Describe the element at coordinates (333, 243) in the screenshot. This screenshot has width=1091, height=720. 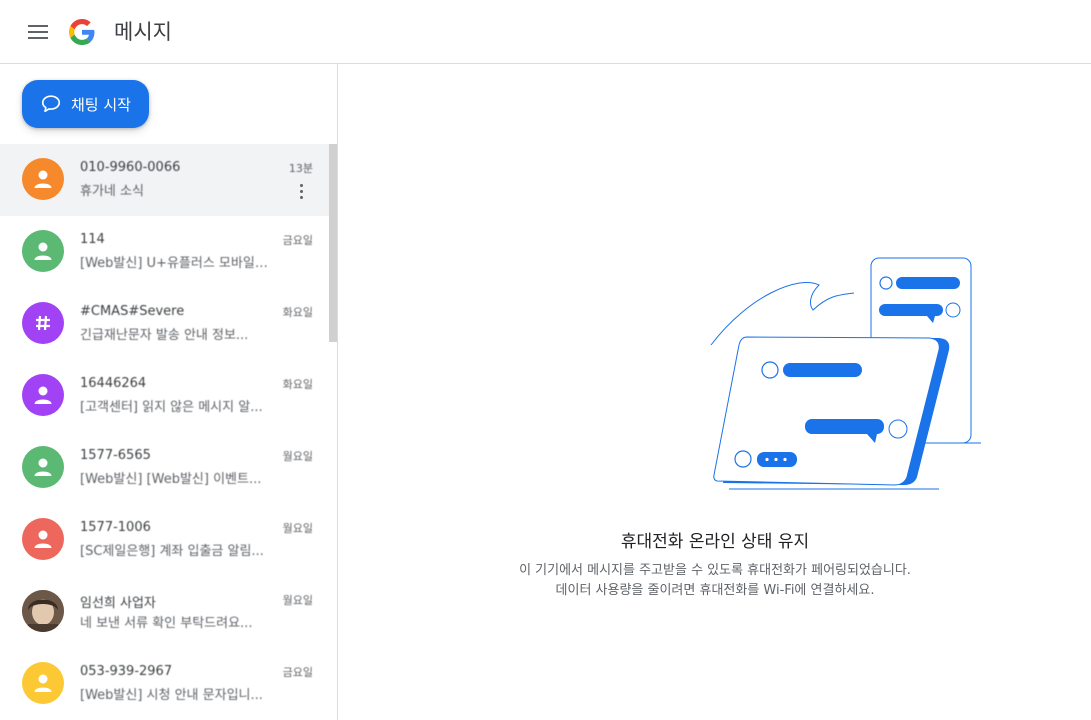
I see `conversation-list-scrollbar` at that location.